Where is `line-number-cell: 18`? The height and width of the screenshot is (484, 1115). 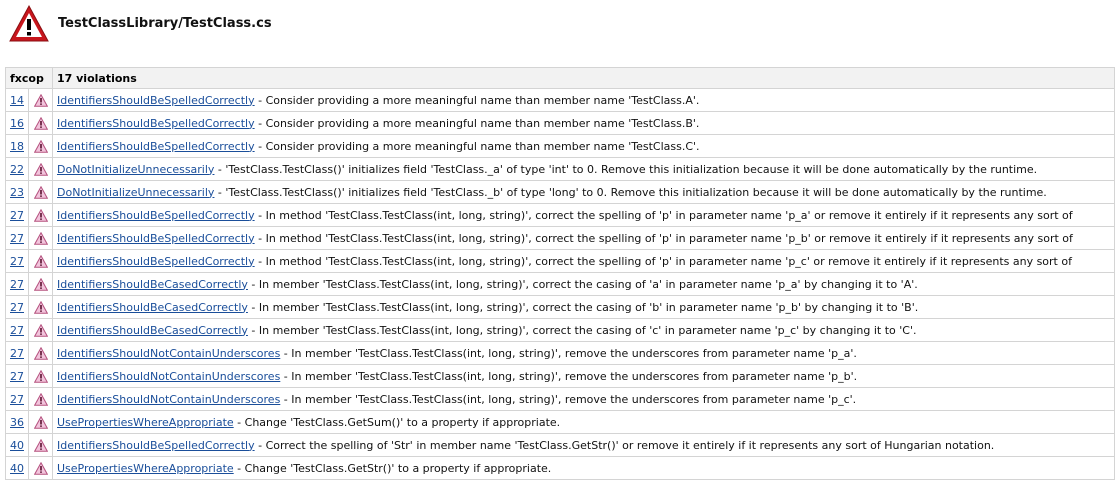
line-number-cell: 18 is located at coordinates (17, 146).